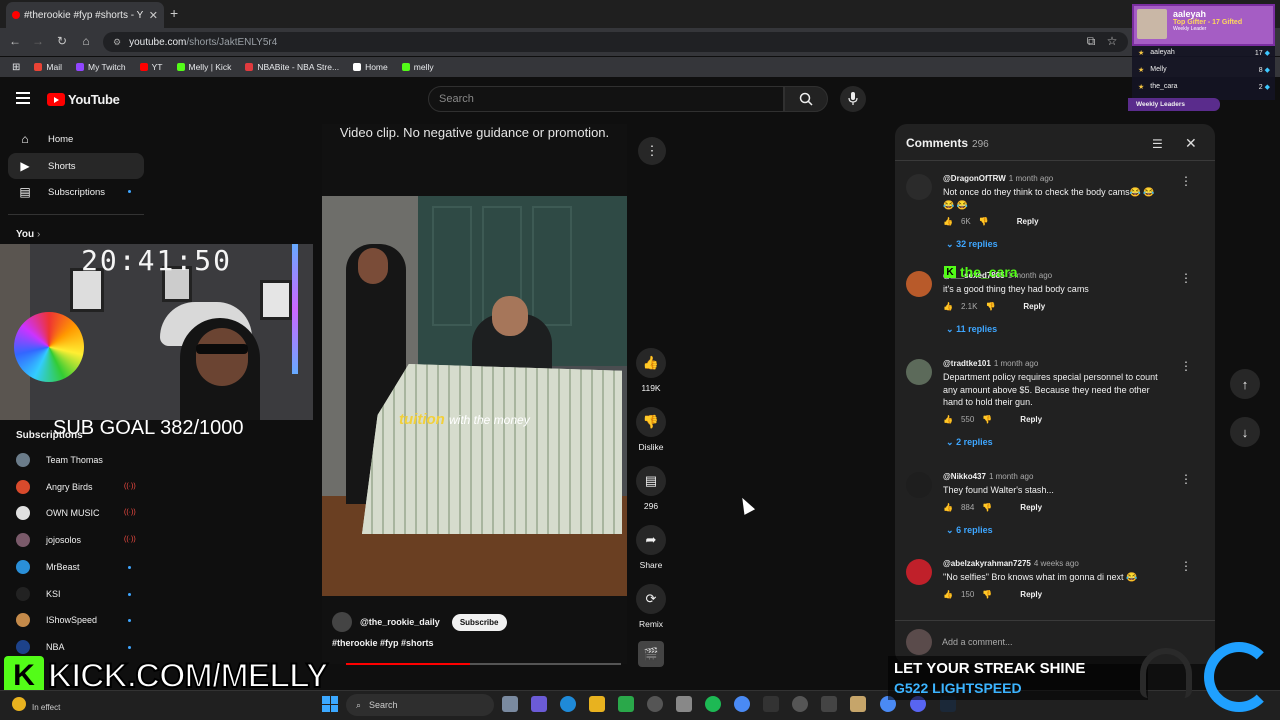  Describe the element at coordinates (151, 67) in the screenshot. I see `bookmark-item: YT` at that location.